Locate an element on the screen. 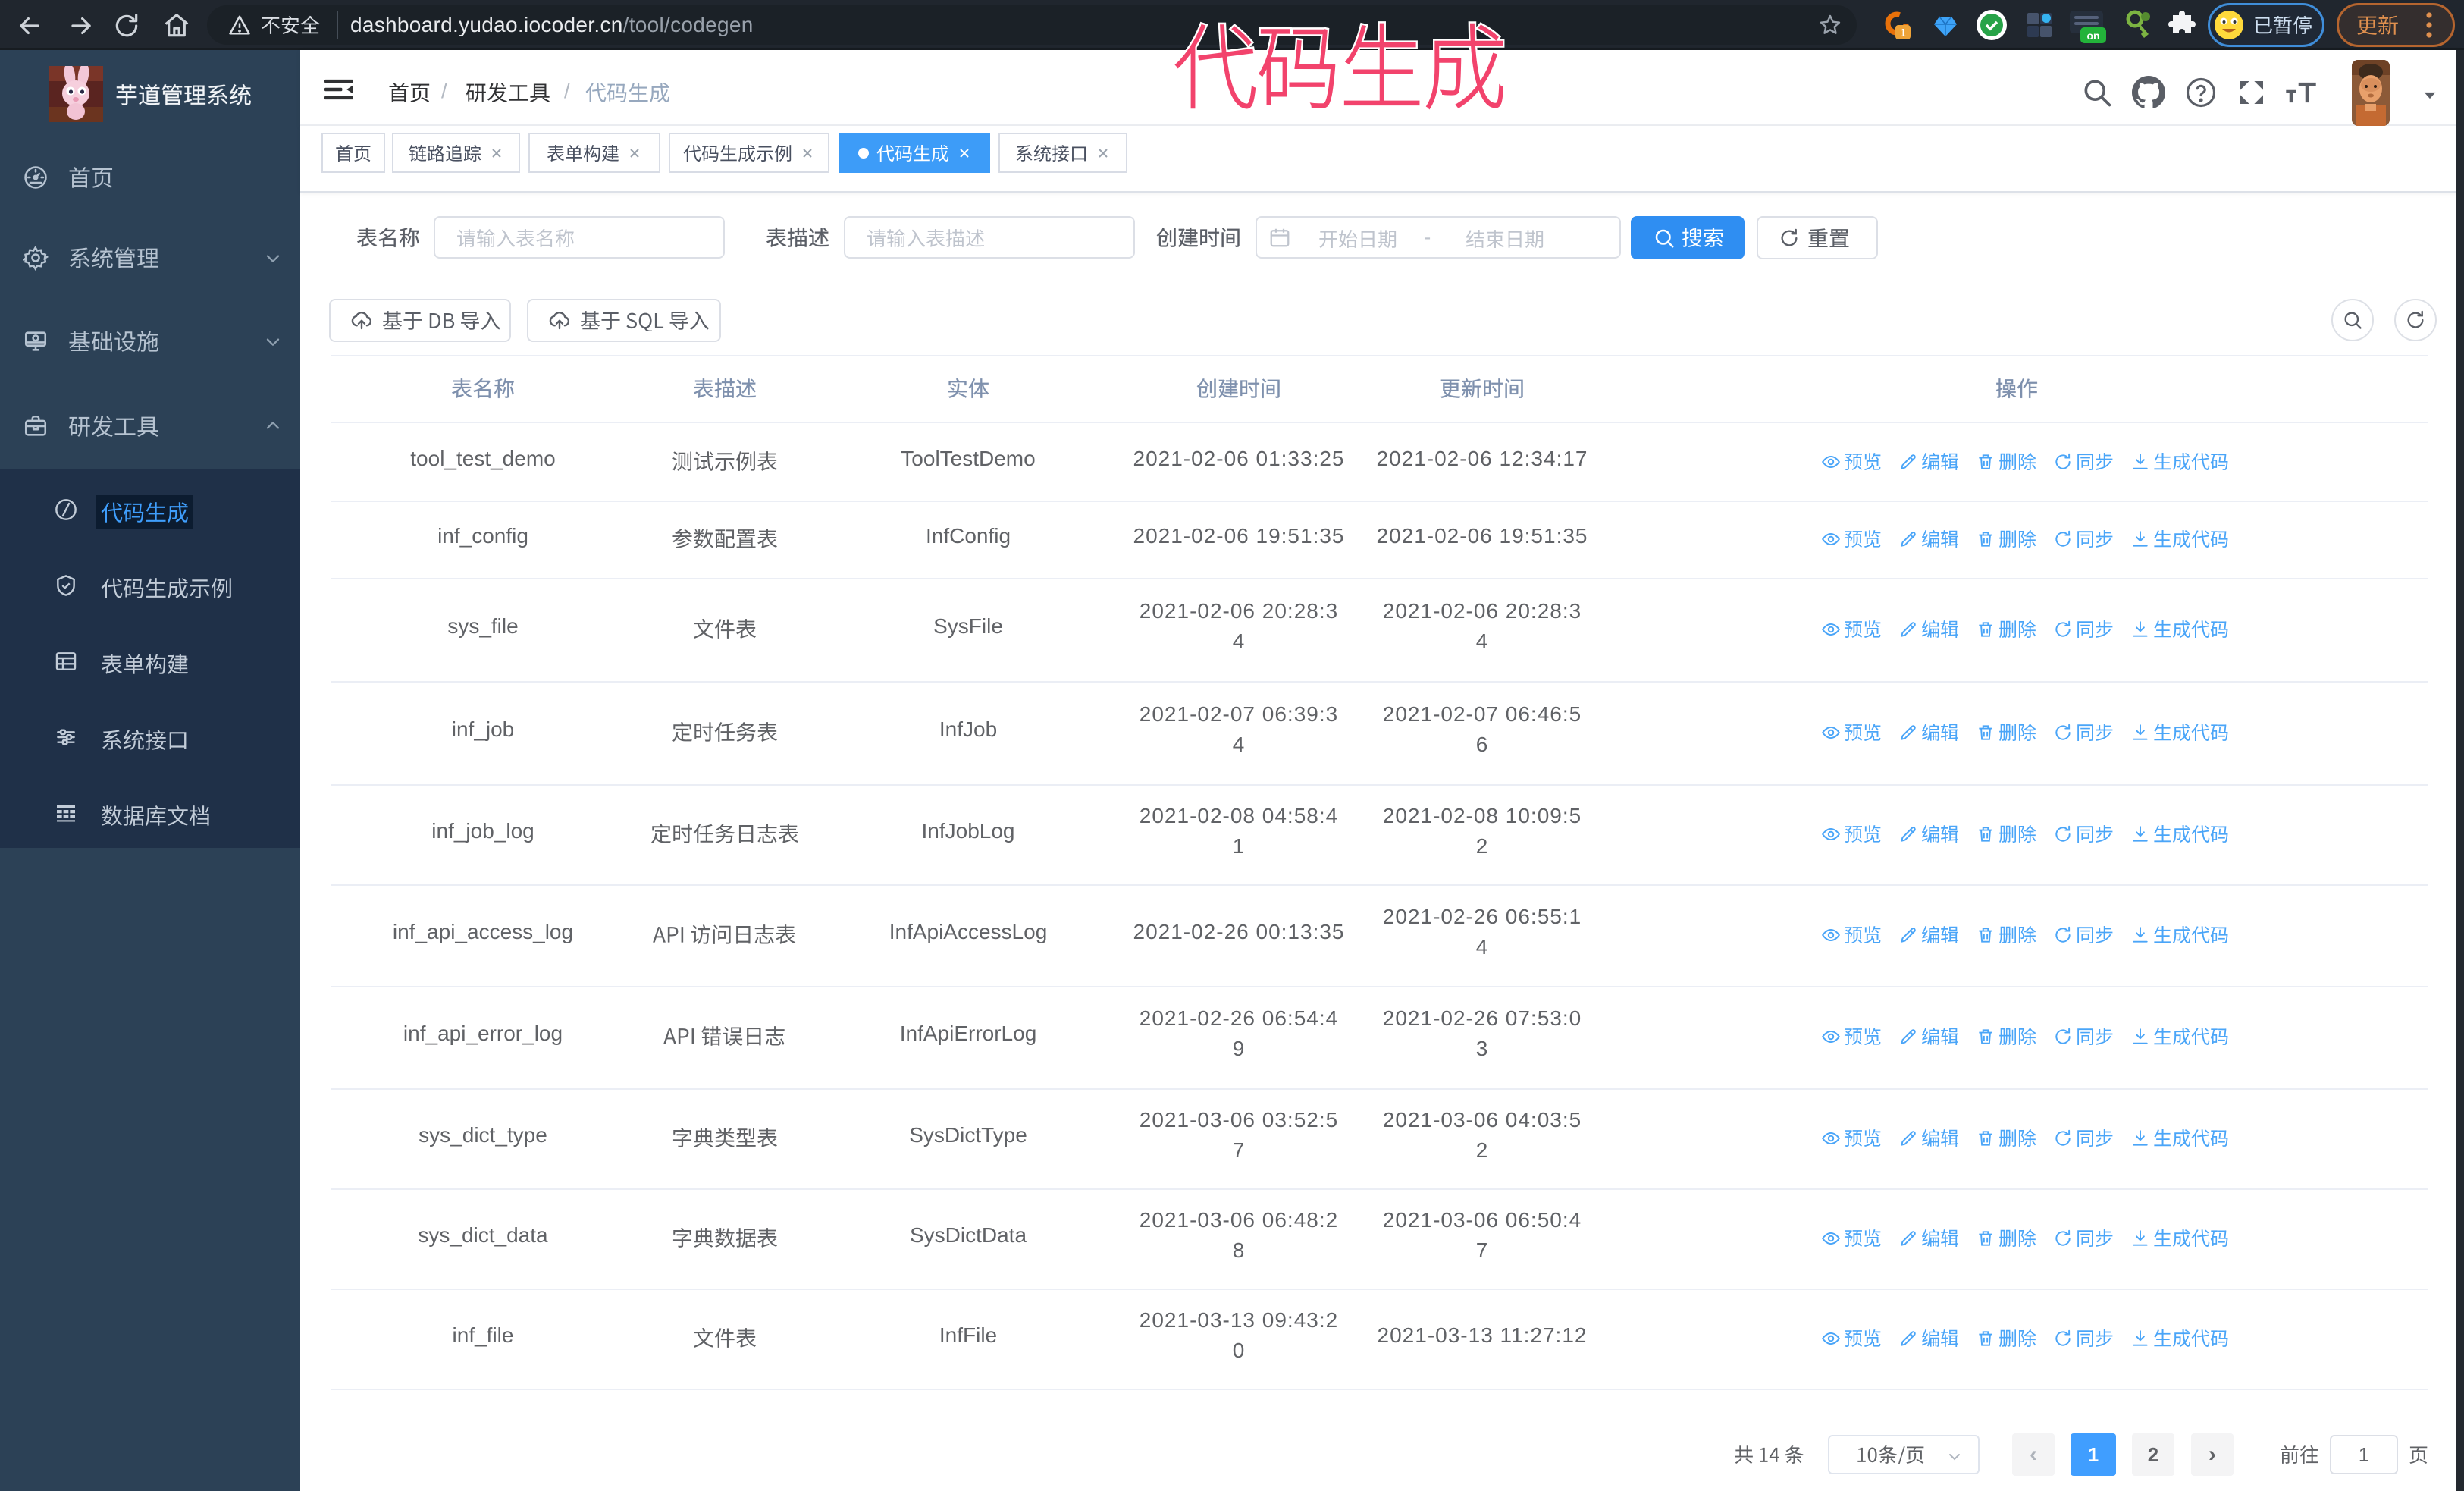  svg-text: 1 is located at coordinates (1903, 33).